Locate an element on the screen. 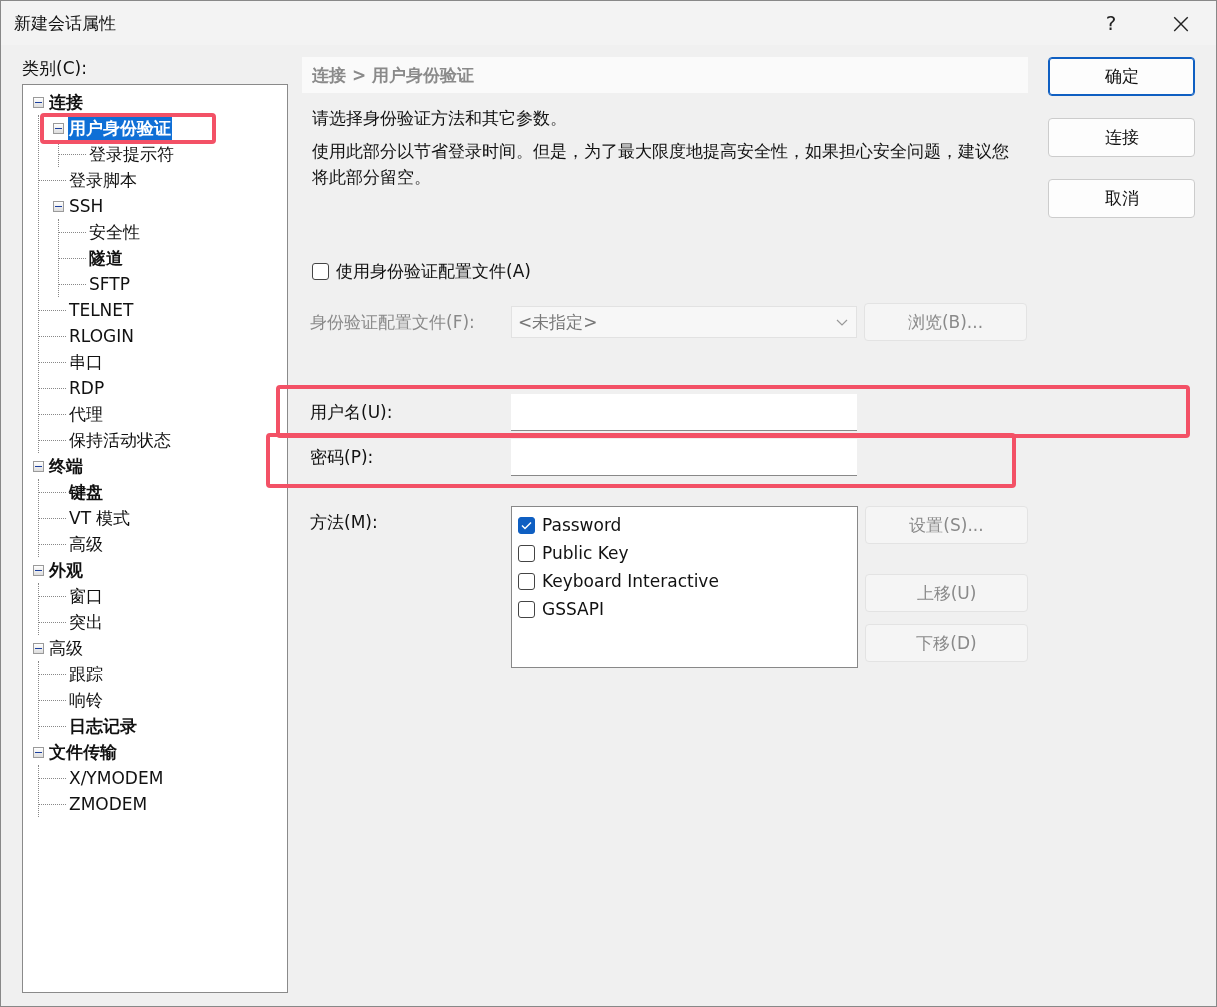 The image size is (1217, 1007). tree-item: 响铃 is located at coordinates (86, 700).